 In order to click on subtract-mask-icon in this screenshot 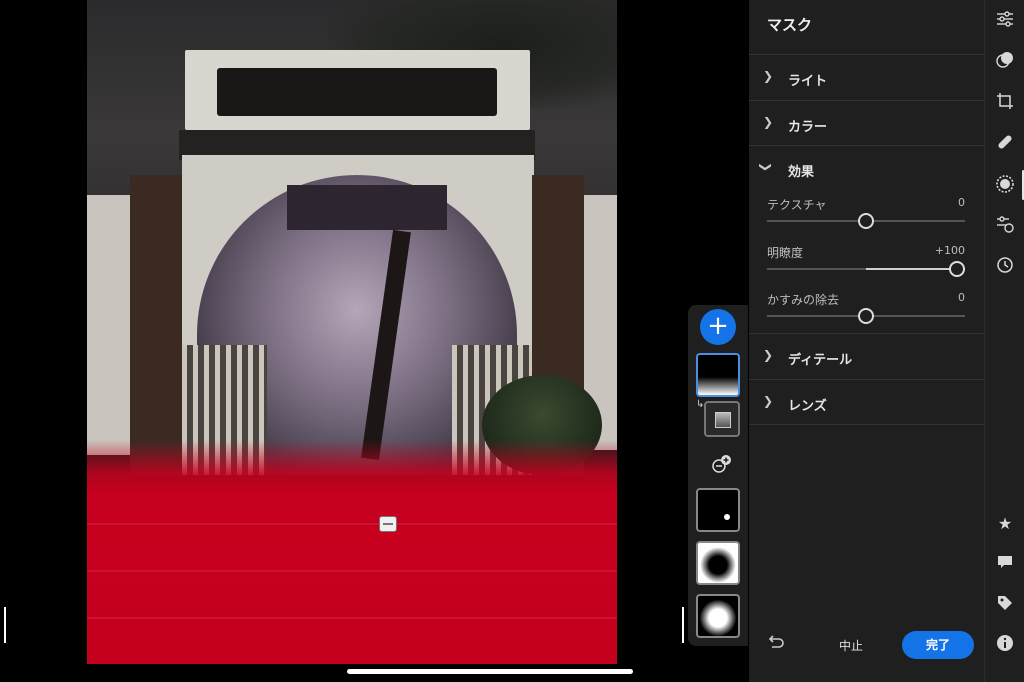, I will do `click(722, 464)`.